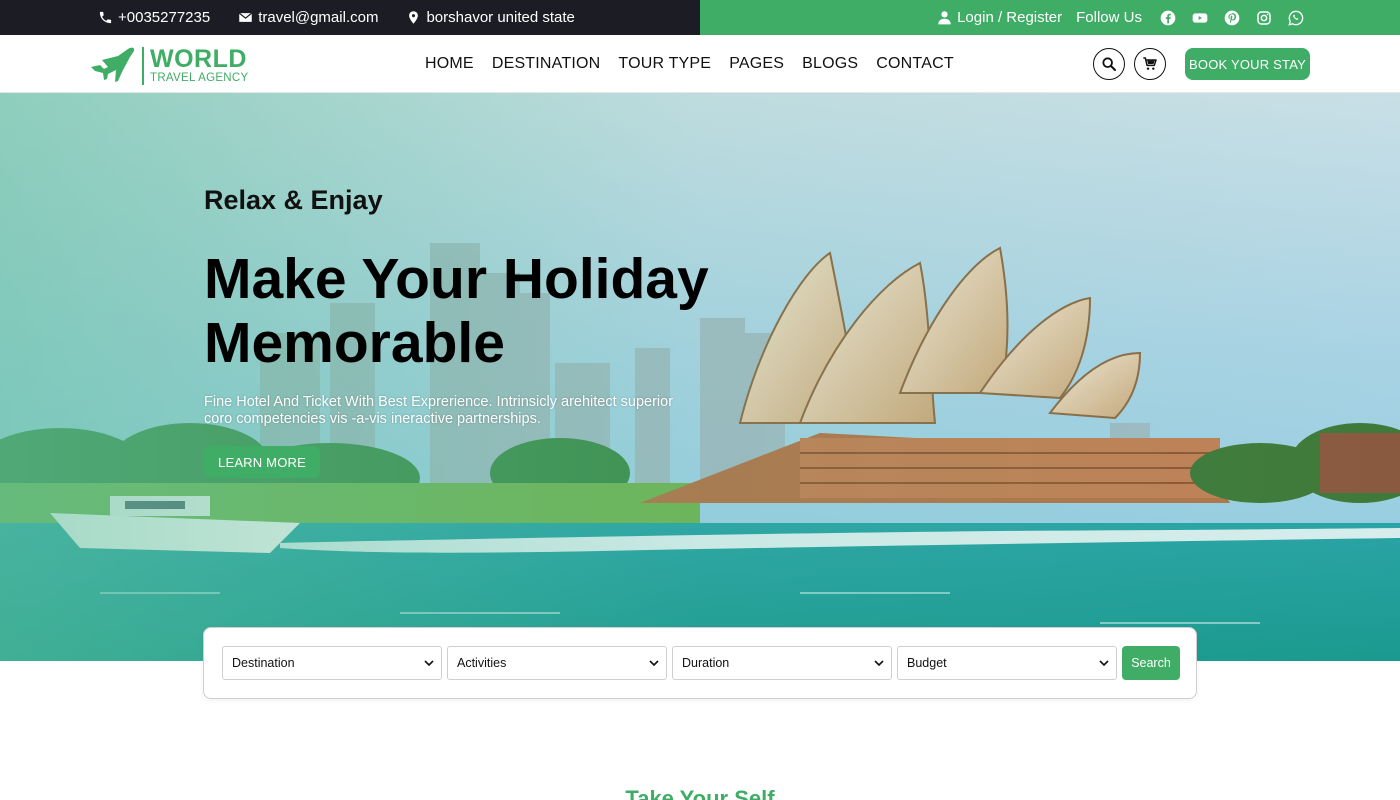  Describe the element at coordinates (756, 64) in the screenshot. I see `nav-pages: PAGES` at that location.